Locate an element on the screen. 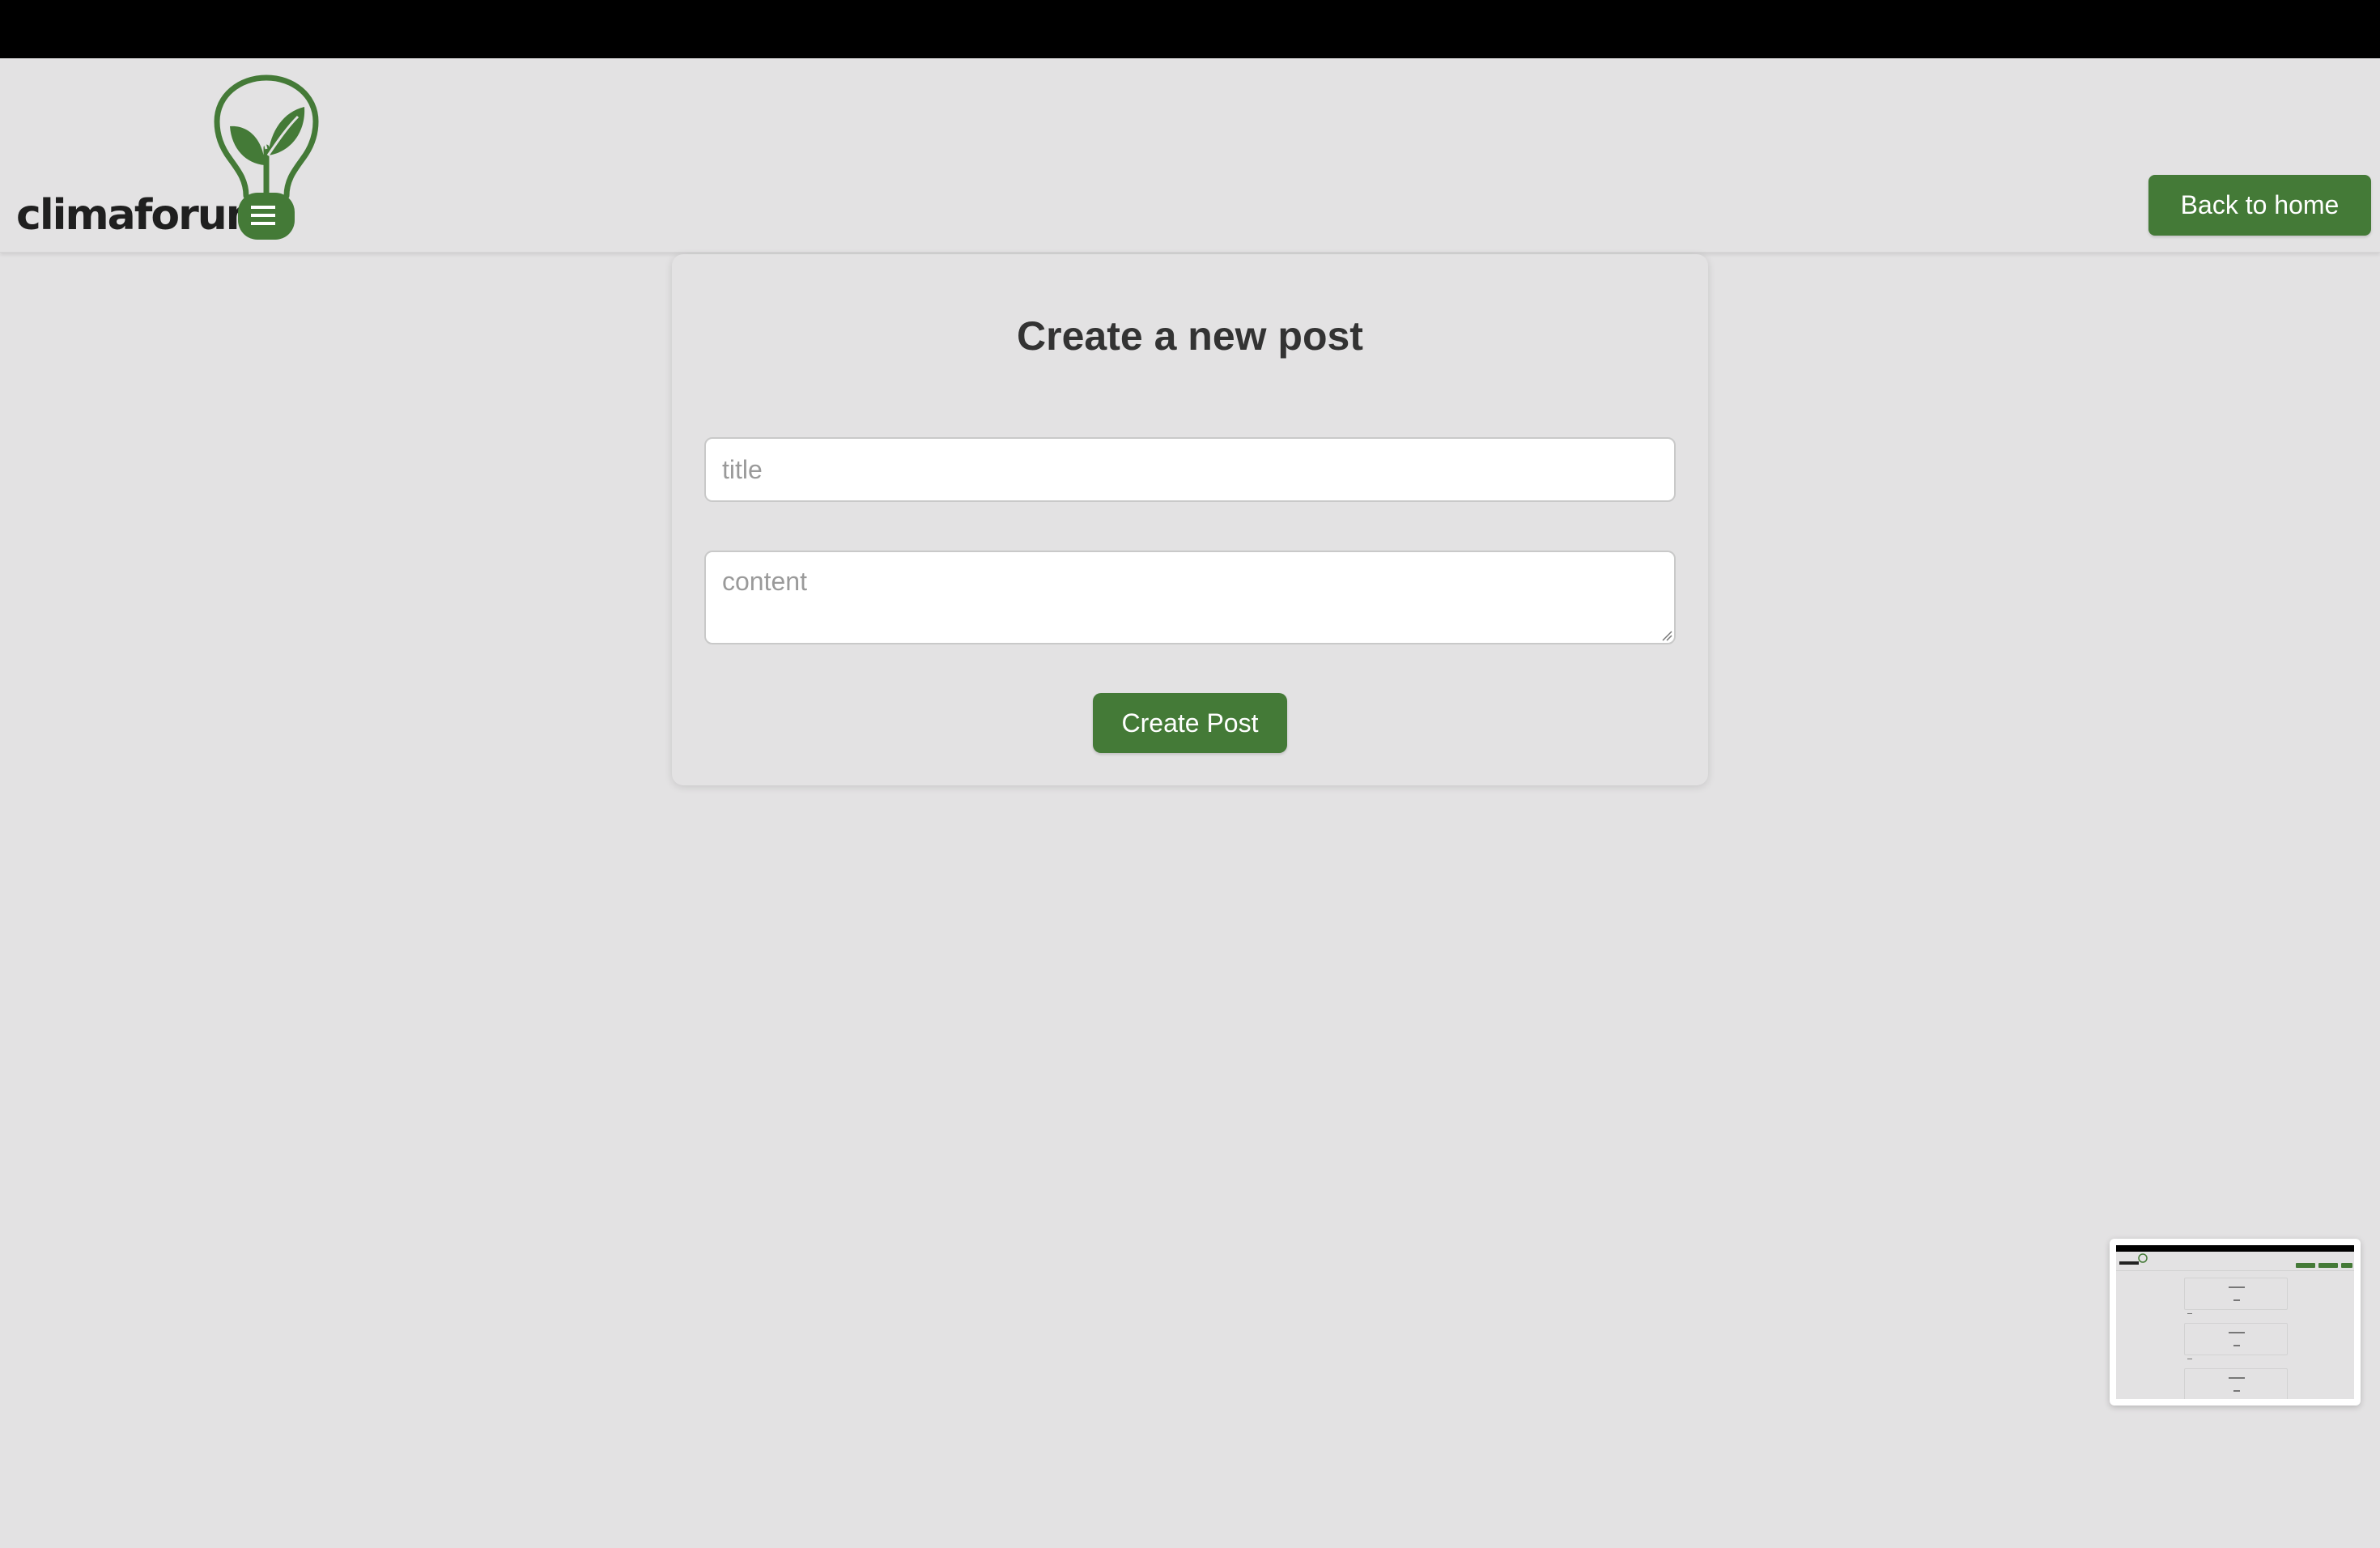  back-to-home-button: Back to home is located at coordinates (2260, 206).